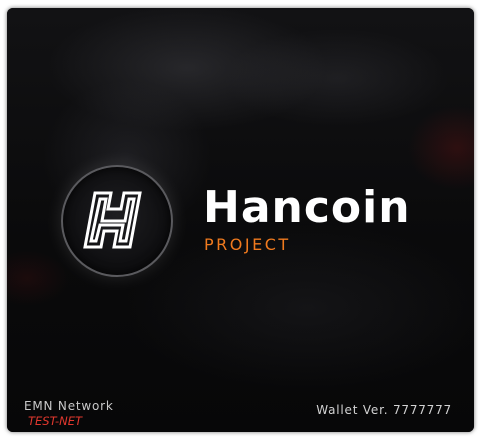  I want to click on logo-circle, so click(117, 221).